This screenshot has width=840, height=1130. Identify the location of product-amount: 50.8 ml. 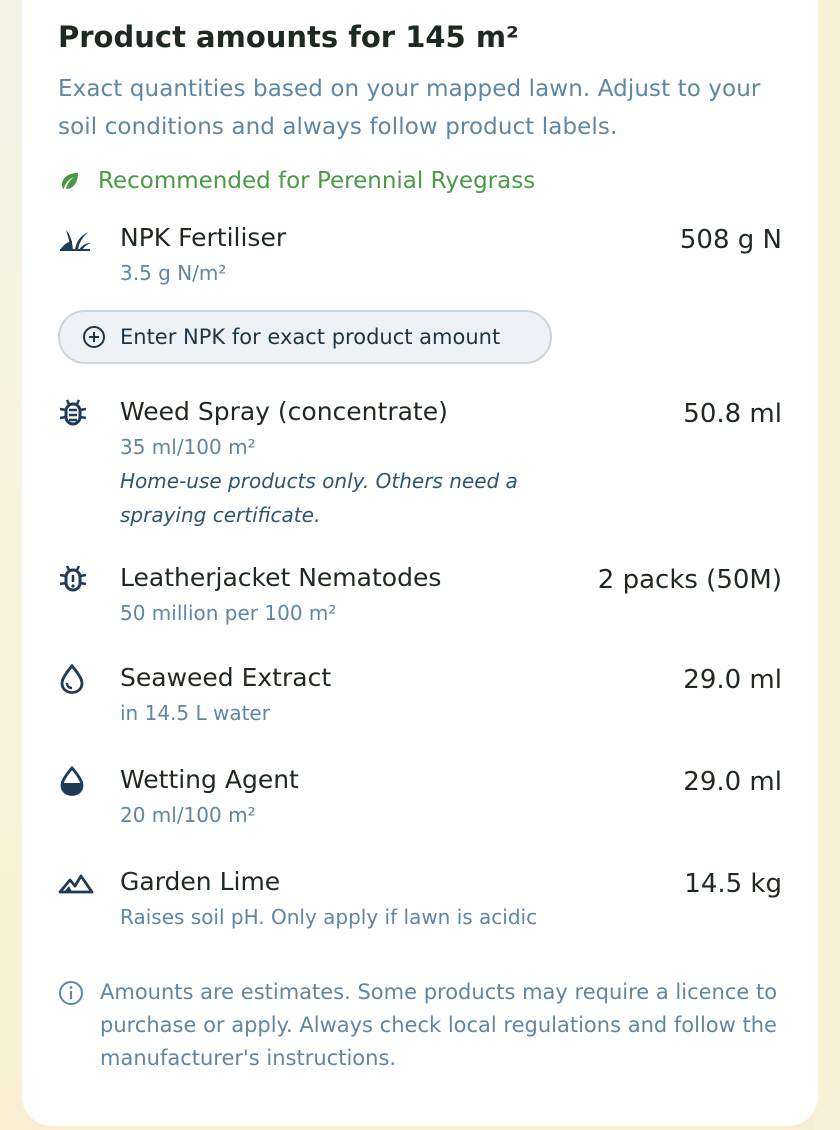
(732, 414).